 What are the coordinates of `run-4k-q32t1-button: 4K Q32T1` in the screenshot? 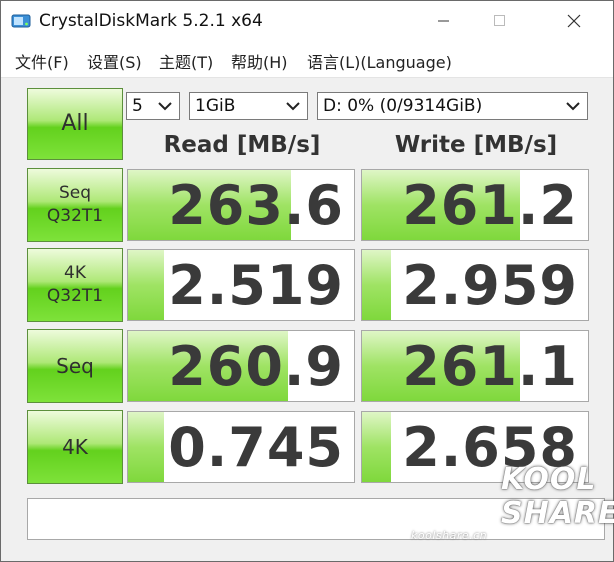 It's located at (75, 285).